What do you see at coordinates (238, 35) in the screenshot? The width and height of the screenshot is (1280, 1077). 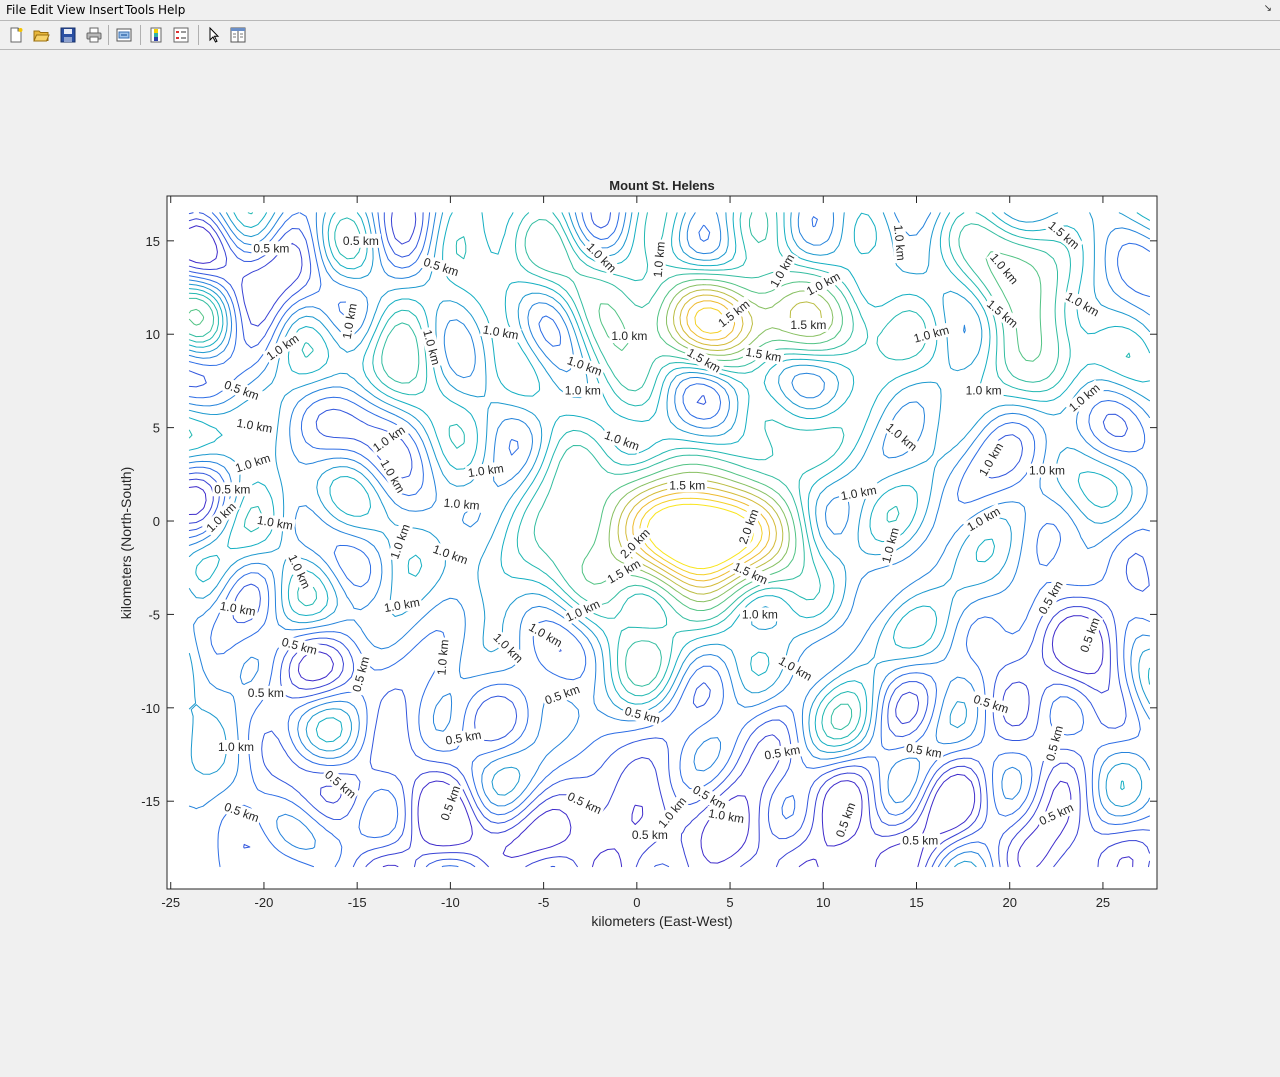 I see `property-inspector-icon` at bounding box center [238, 35].